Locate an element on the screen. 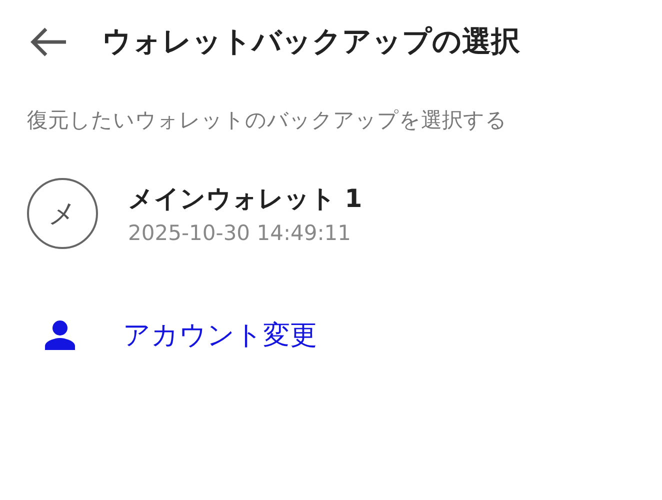 The image size is (662, 500). backup-date: 2025-10-30 14:49:11 is located at coordinates (240, 233).